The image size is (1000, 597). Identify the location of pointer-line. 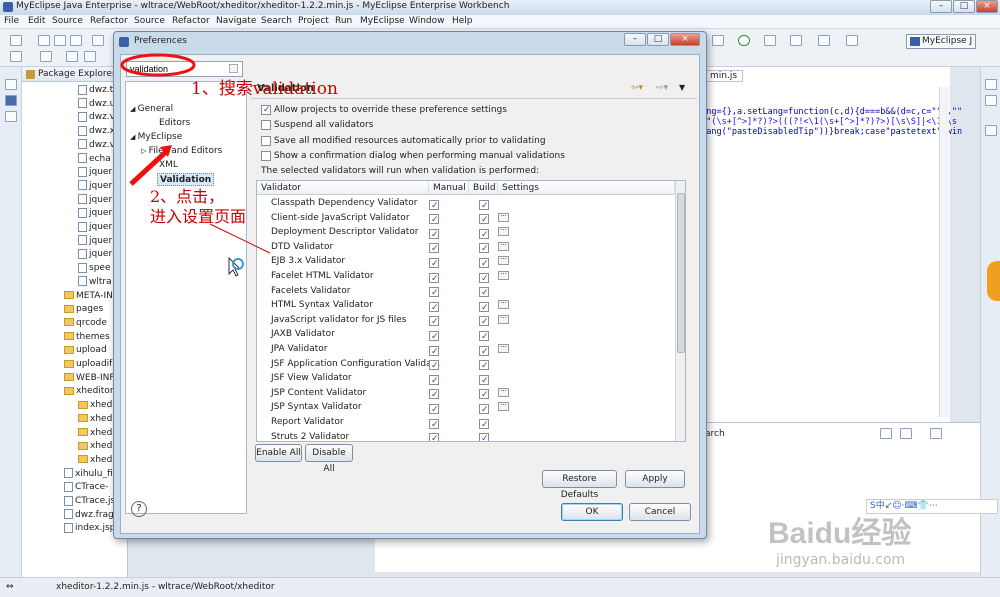
(240, 238).